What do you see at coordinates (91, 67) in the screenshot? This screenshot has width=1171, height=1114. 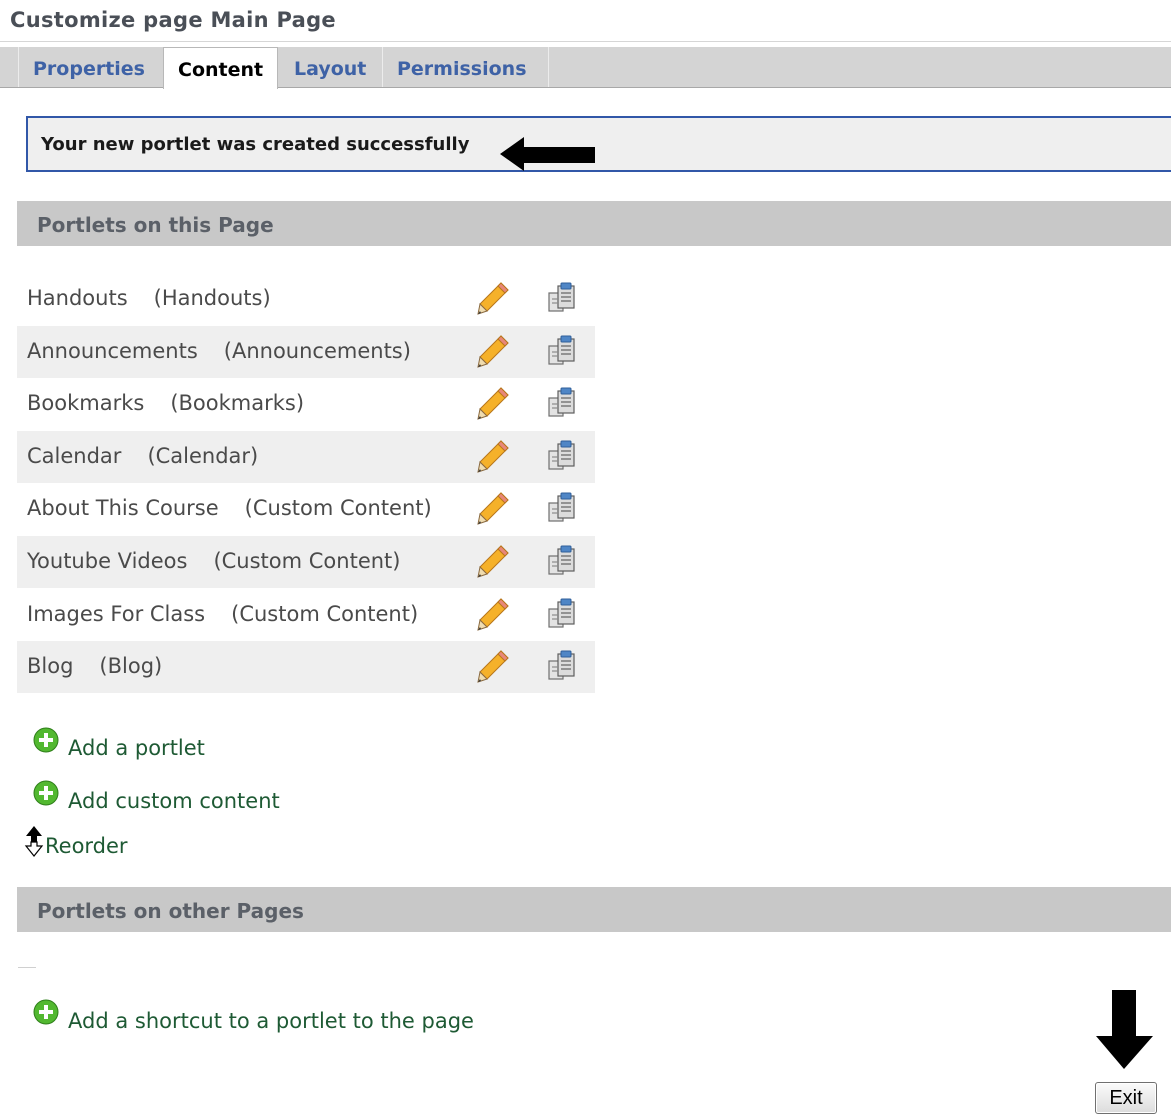 I see `tab-properties: Properties` at bounding box center [91, 67].